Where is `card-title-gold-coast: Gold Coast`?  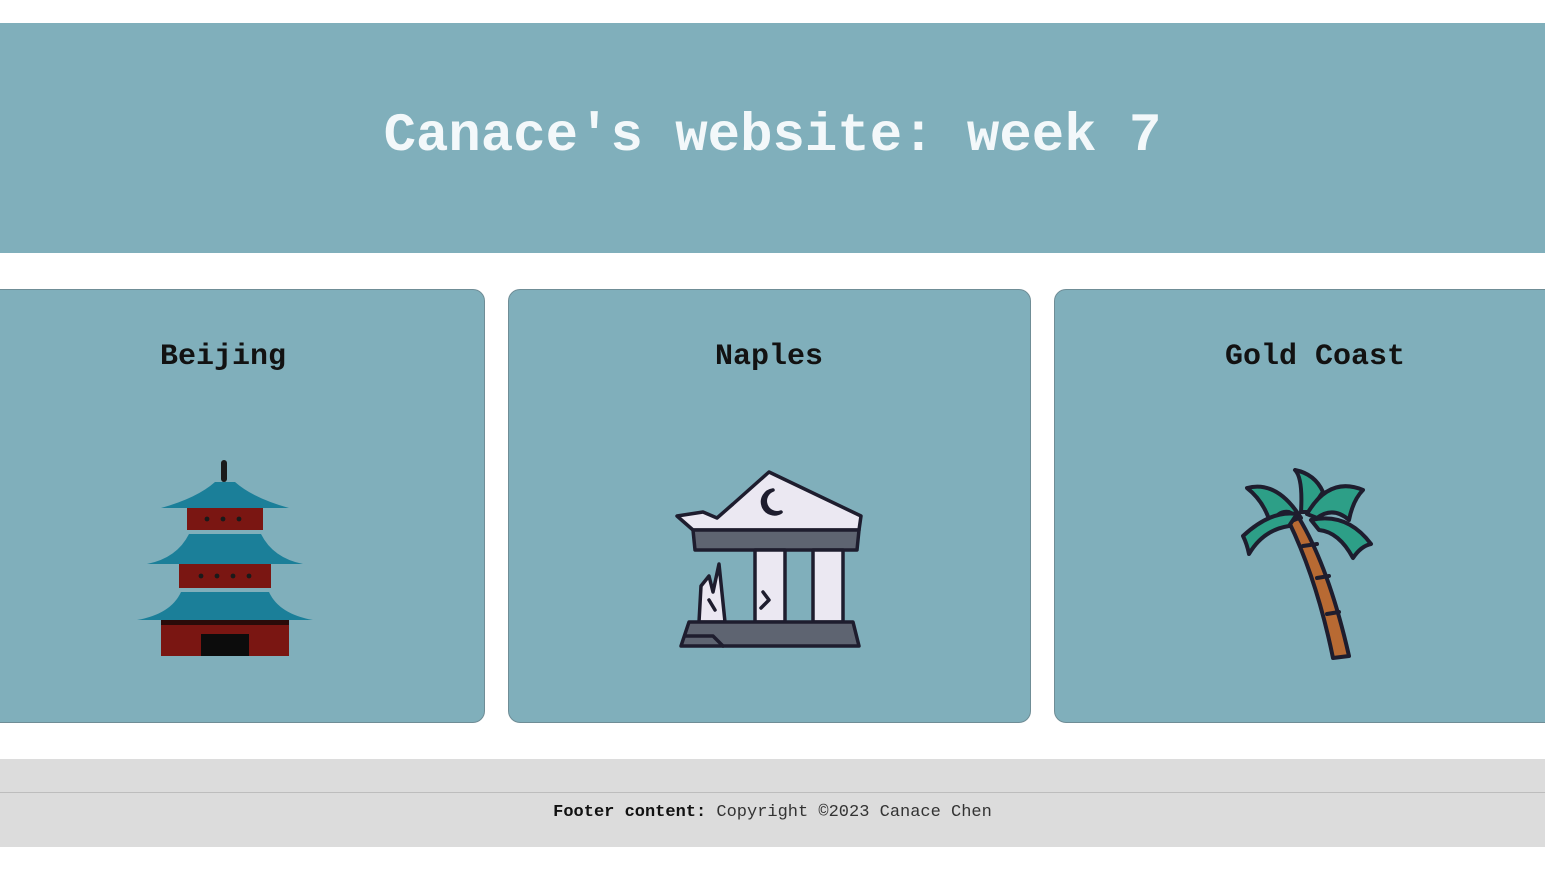 card-title-gold-coast: Gold Coast is located at coordinates (1315, 357).